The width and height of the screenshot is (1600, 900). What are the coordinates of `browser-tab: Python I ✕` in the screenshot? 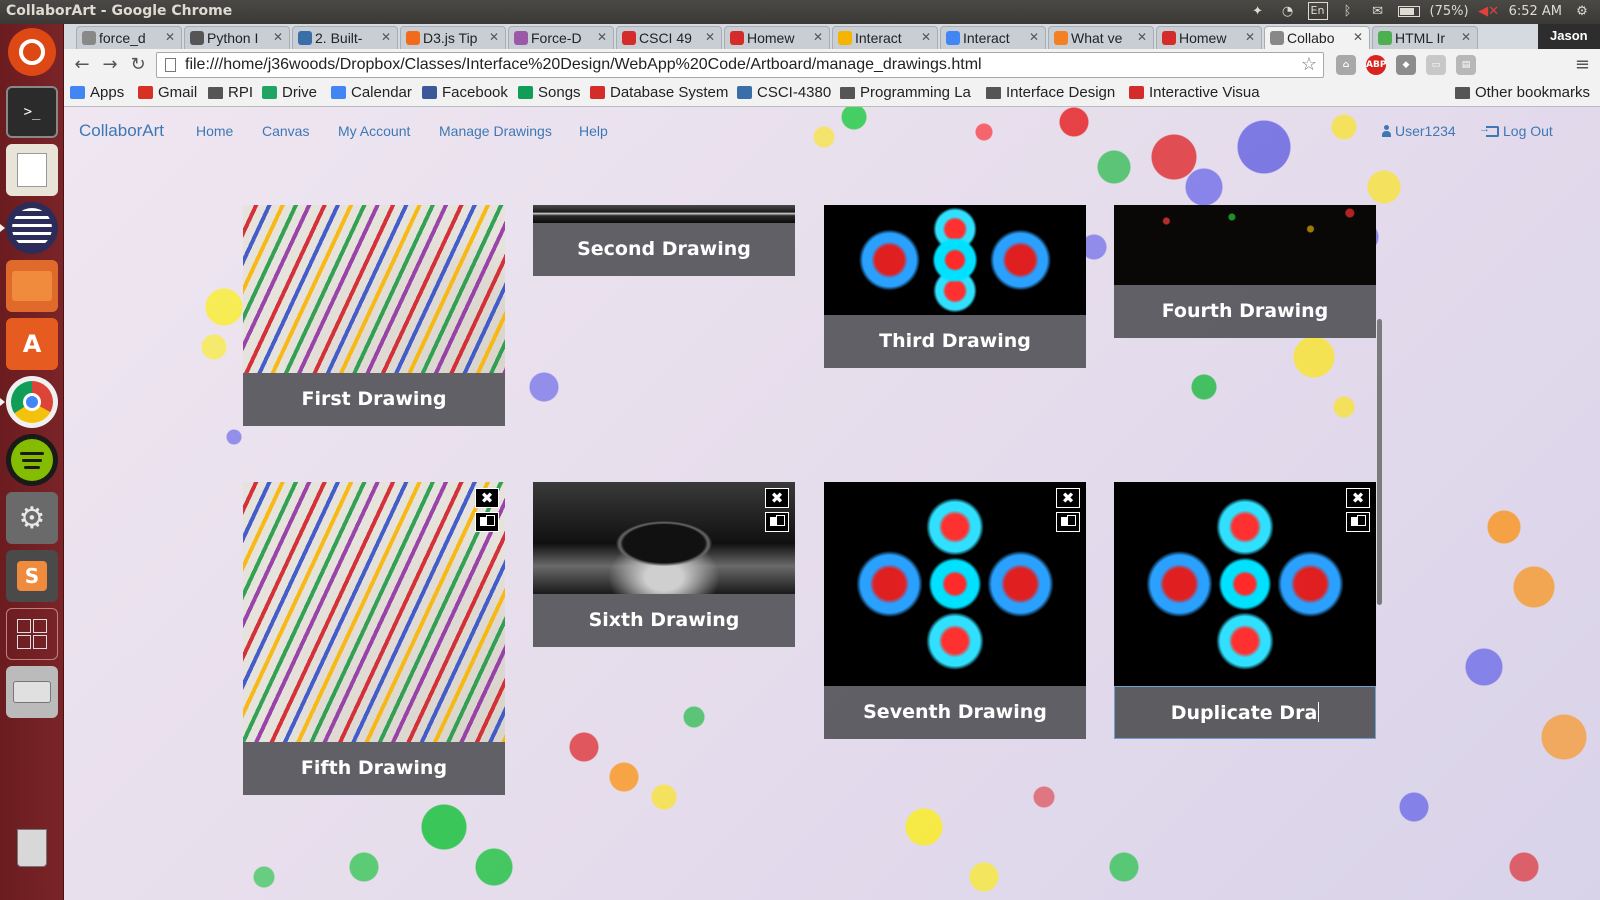 It's located at (237, 37).